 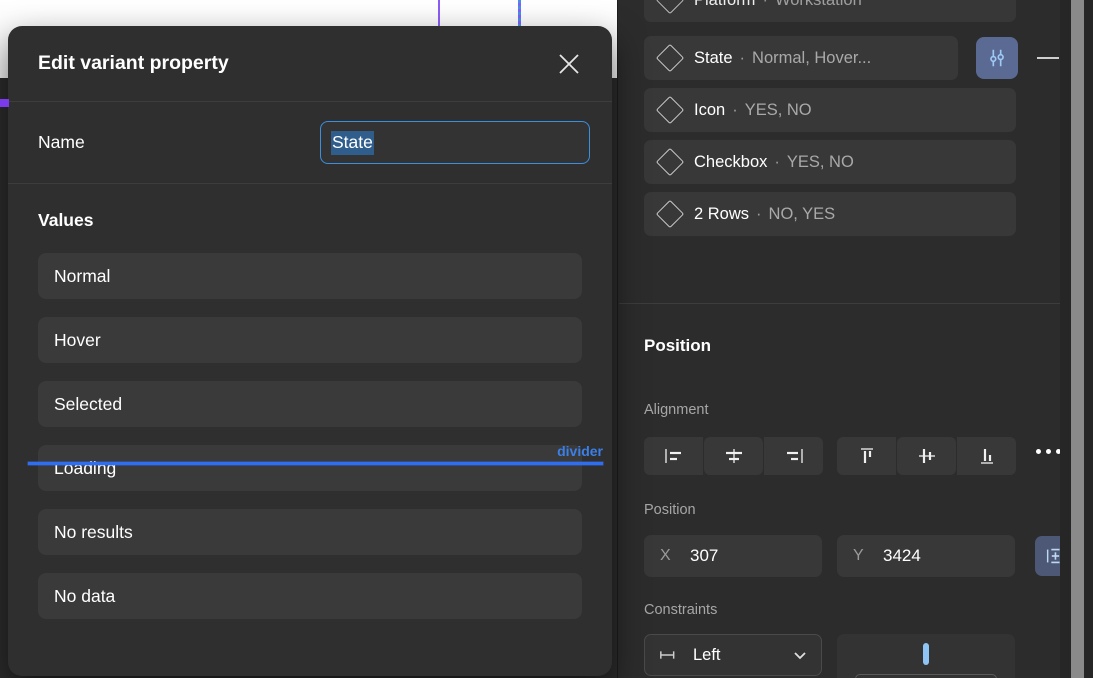 What do you see at coordinates (818, 5) in the screenshot?
I see `variant-property-values: Workstation` at bounding box center [818, 5].